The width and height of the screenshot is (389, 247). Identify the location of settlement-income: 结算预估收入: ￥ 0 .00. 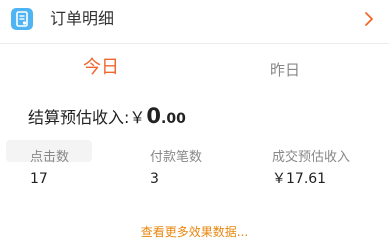
(107, 118).